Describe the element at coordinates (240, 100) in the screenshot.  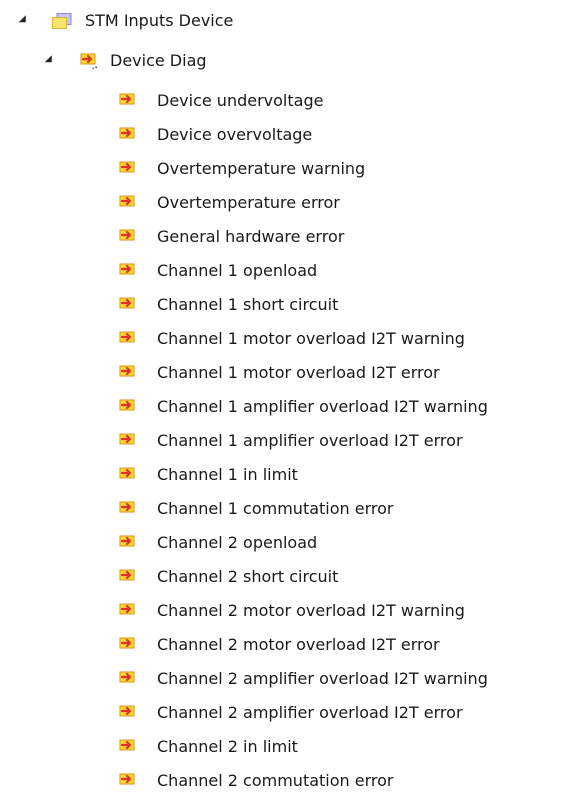
I see `tree-node-label: Device undervoltage` at that location.